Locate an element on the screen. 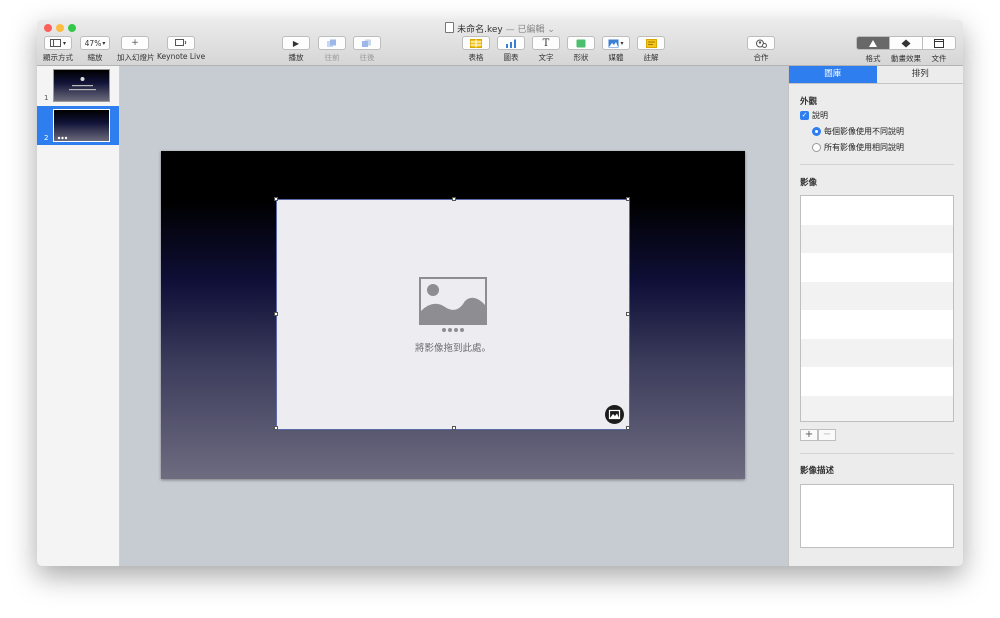  image-placeholder-icon is located at coordinates (453, 301).